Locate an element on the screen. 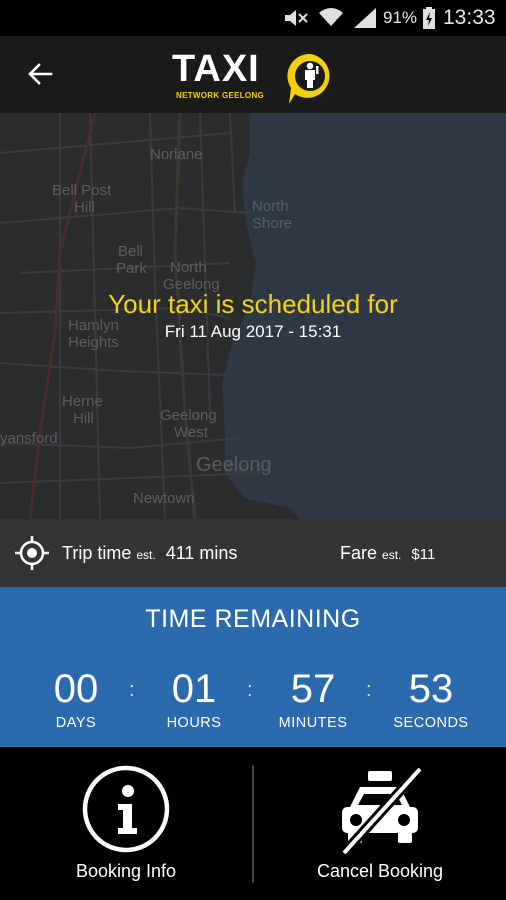 This screenshot has width=506, height=900. countdown-seconds: 53 SECONDS is located at coordinates (431, 700).